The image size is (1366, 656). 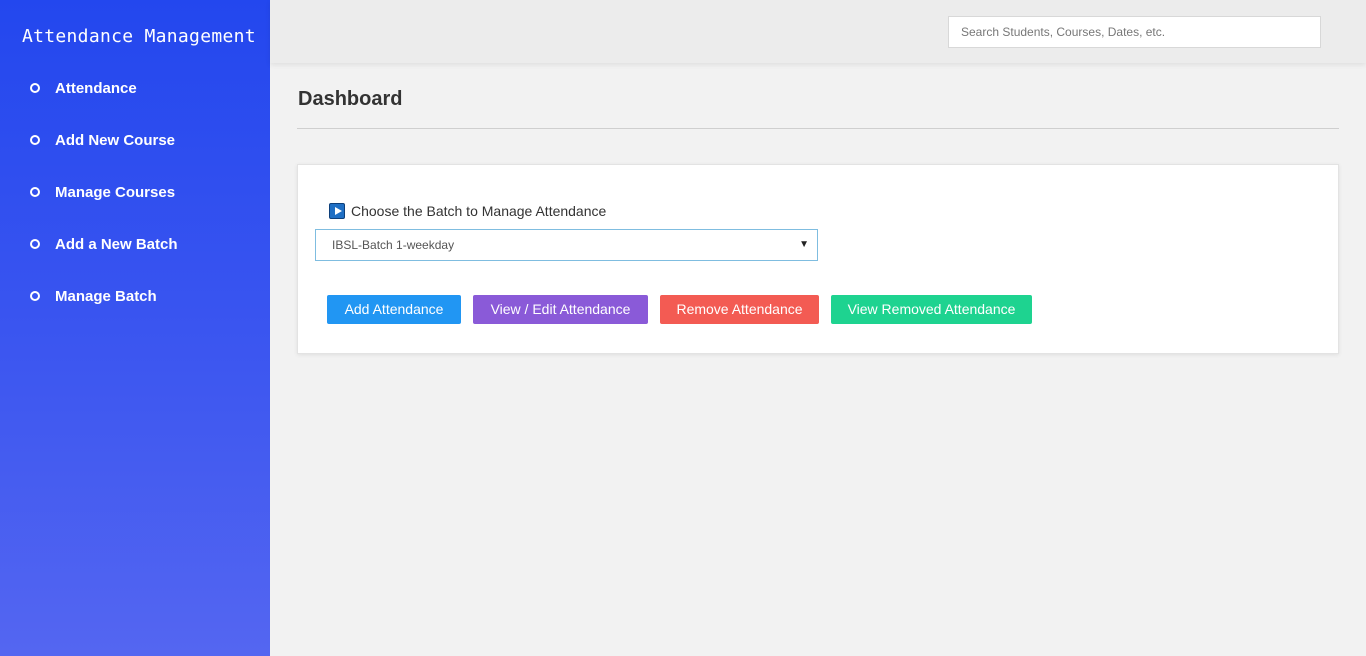 I want to click on page-title: Dashboard, so click(x=350, y=99).